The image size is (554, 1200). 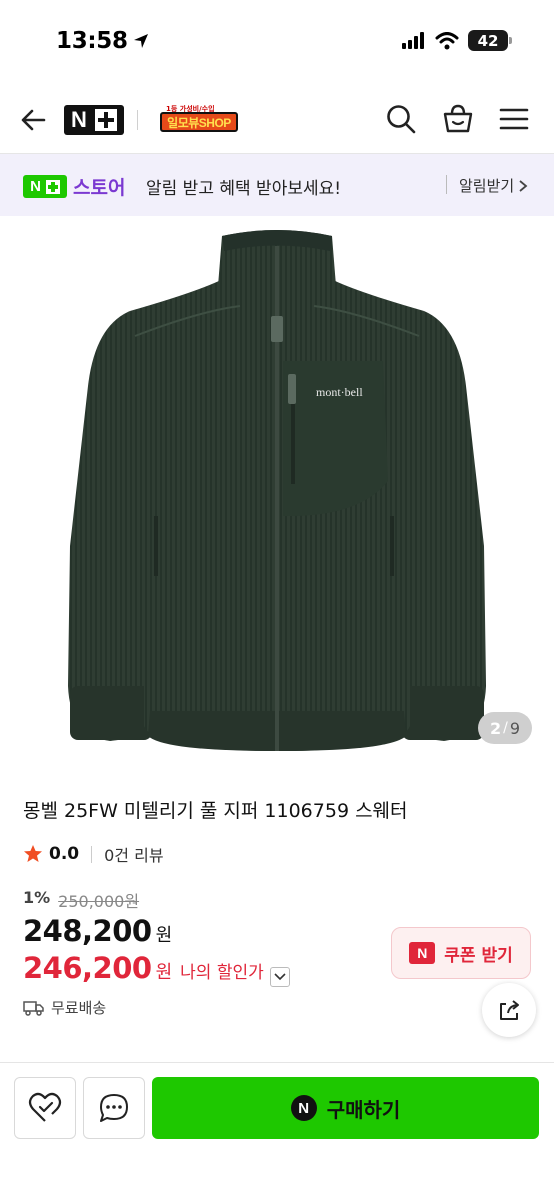 I want to click on my-price-row: 246,200 원 나의 할인가, so click(x=156, y=969).